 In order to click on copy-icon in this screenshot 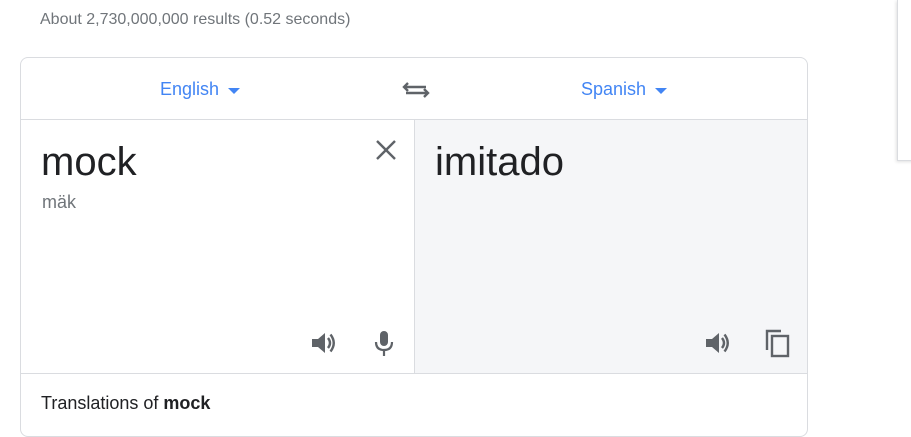, I will do `click(777, 343)`.